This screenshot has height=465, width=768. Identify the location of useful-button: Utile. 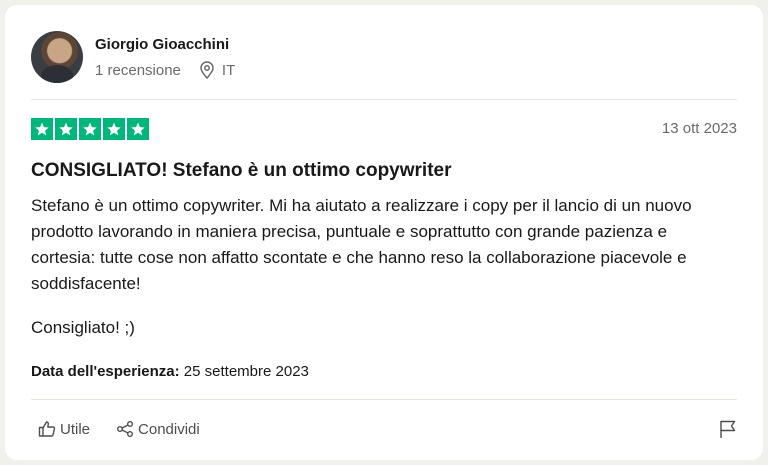
(64, 429).